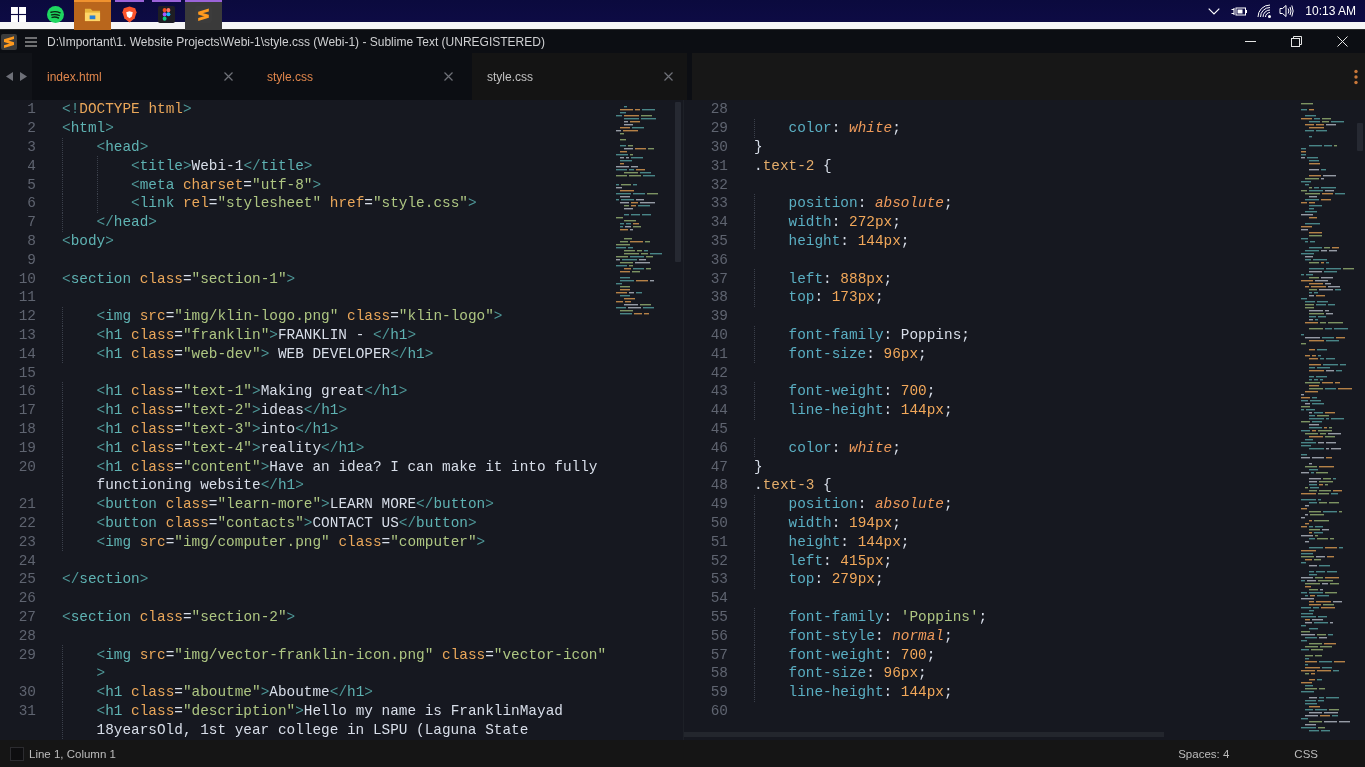 The image size is (1365, 767). Describe the element at coordinates (291, 541) in the screenshot. I see `code-line: <img src="img/computer.png" class="computer">` at that location.